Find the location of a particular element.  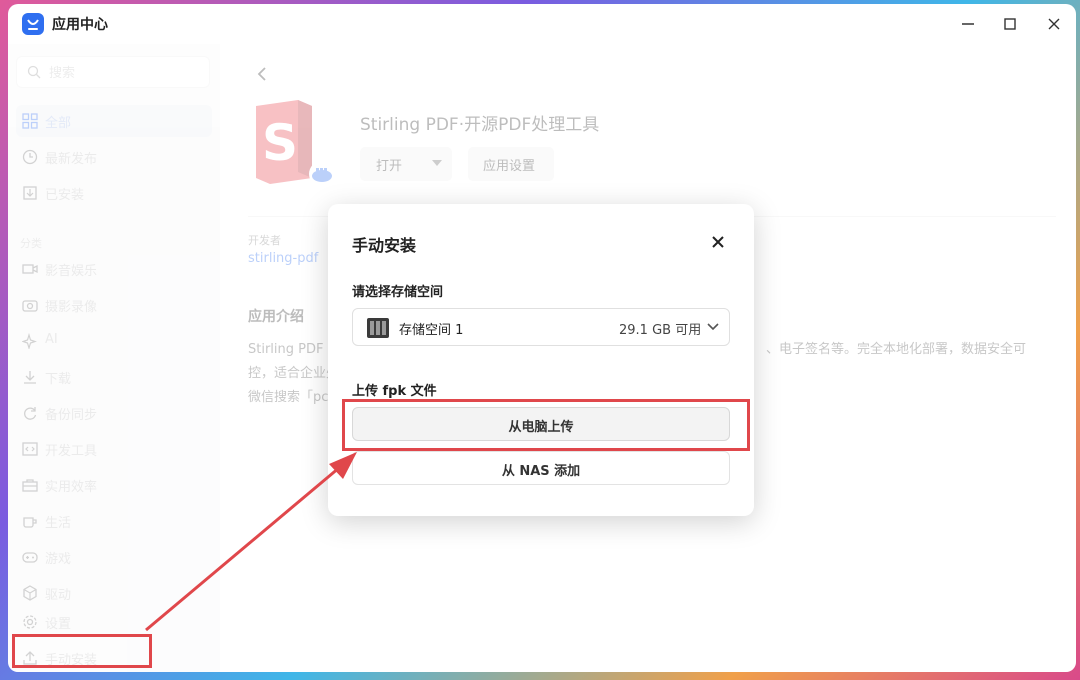

annotation-arrow is located at coordinates (251, 542).